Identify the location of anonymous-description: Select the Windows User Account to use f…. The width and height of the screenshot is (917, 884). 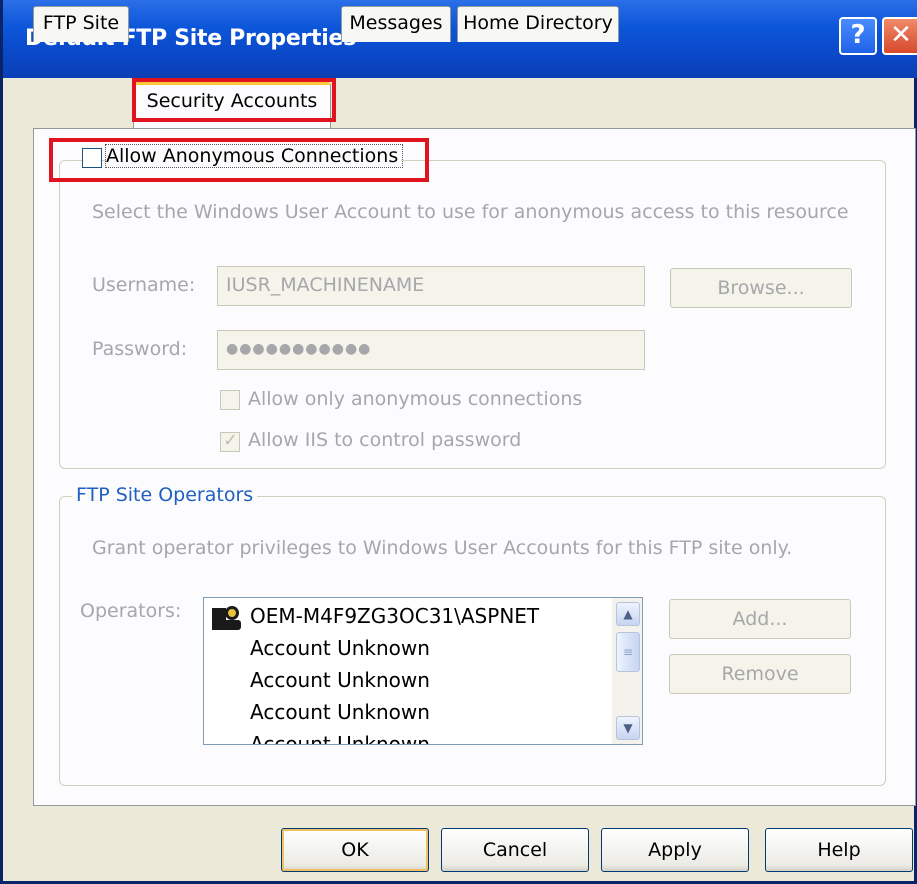
(470, 212).